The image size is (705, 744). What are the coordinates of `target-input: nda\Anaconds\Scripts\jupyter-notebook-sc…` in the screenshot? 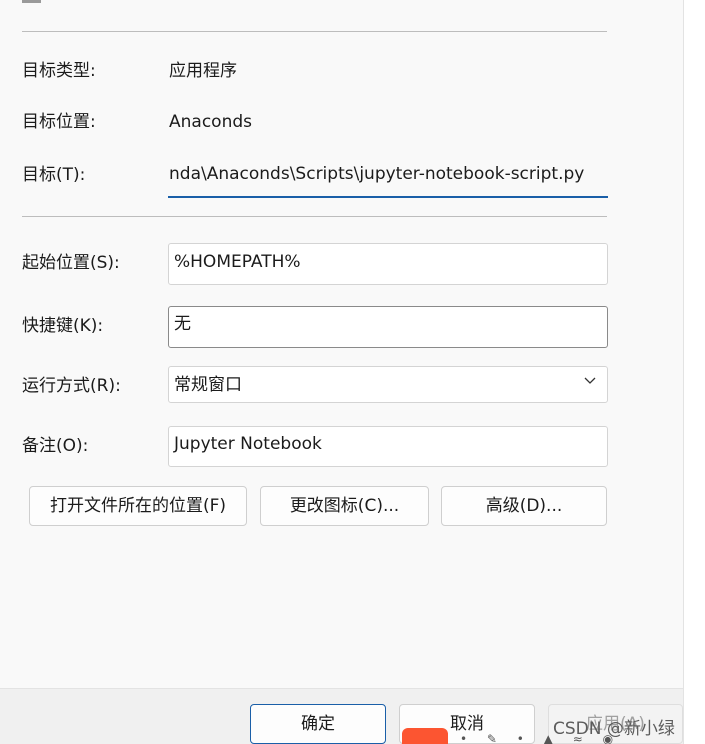 It's located at (388, 175).